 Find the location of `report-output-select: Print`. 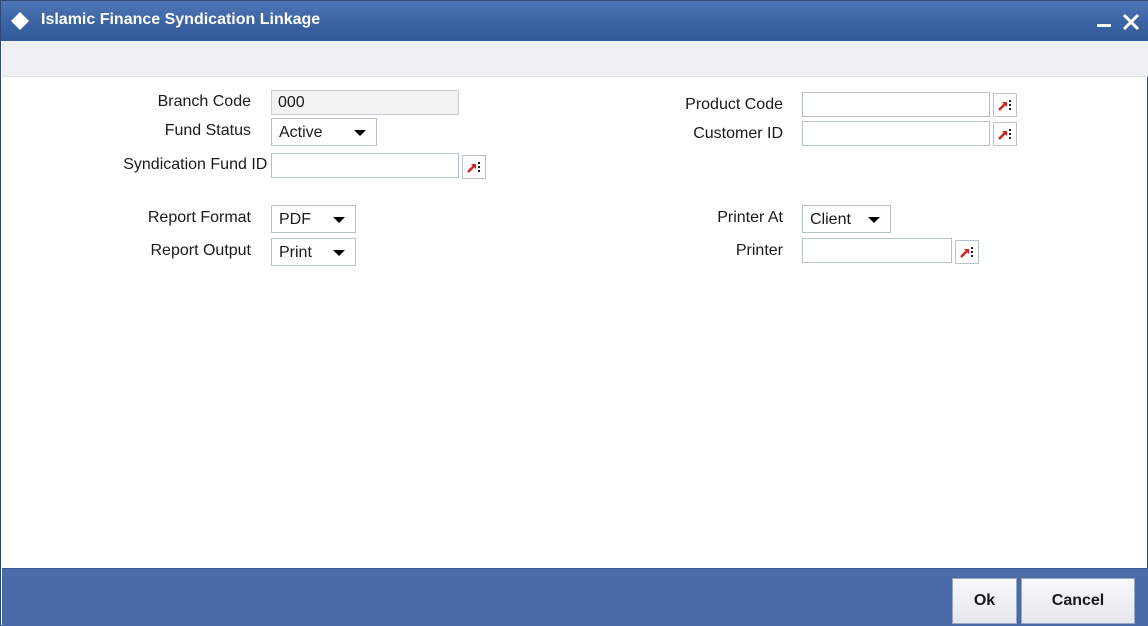

report-output-select: Print is located at coordinates (313, 252).